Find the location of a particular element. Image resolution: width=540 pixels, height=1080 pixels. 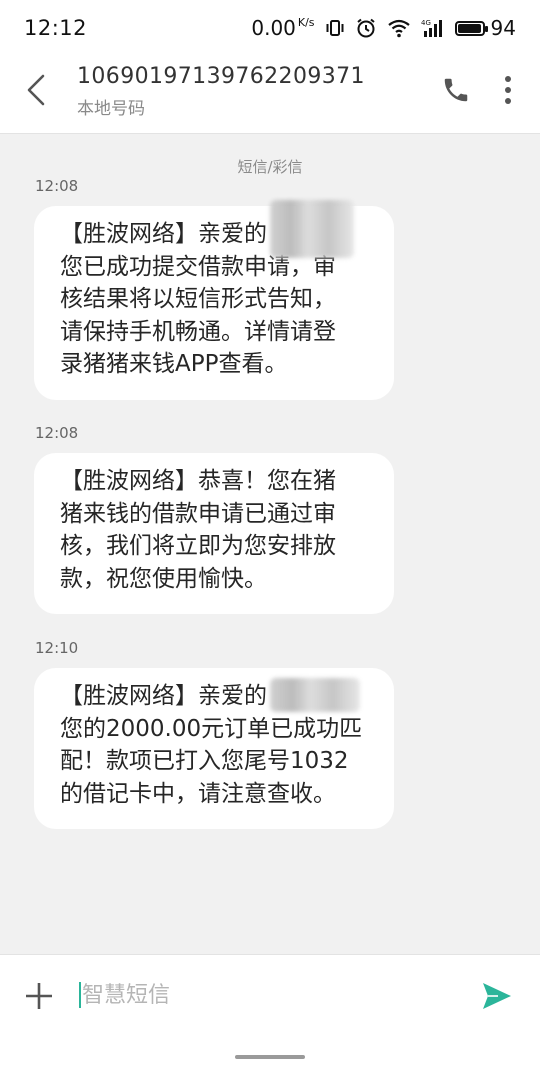

send-icon is located at coordinates (497, 996).